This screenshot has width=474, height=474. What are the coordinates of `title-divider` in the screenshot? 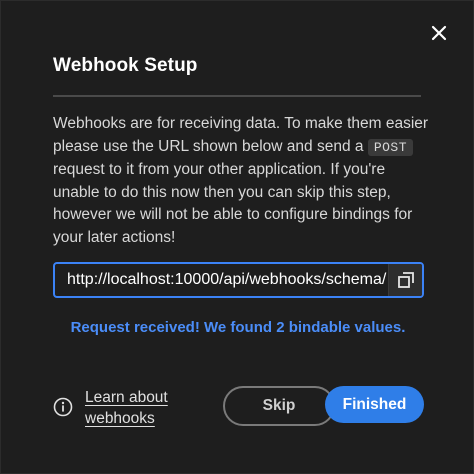 It's located at (237, 96).